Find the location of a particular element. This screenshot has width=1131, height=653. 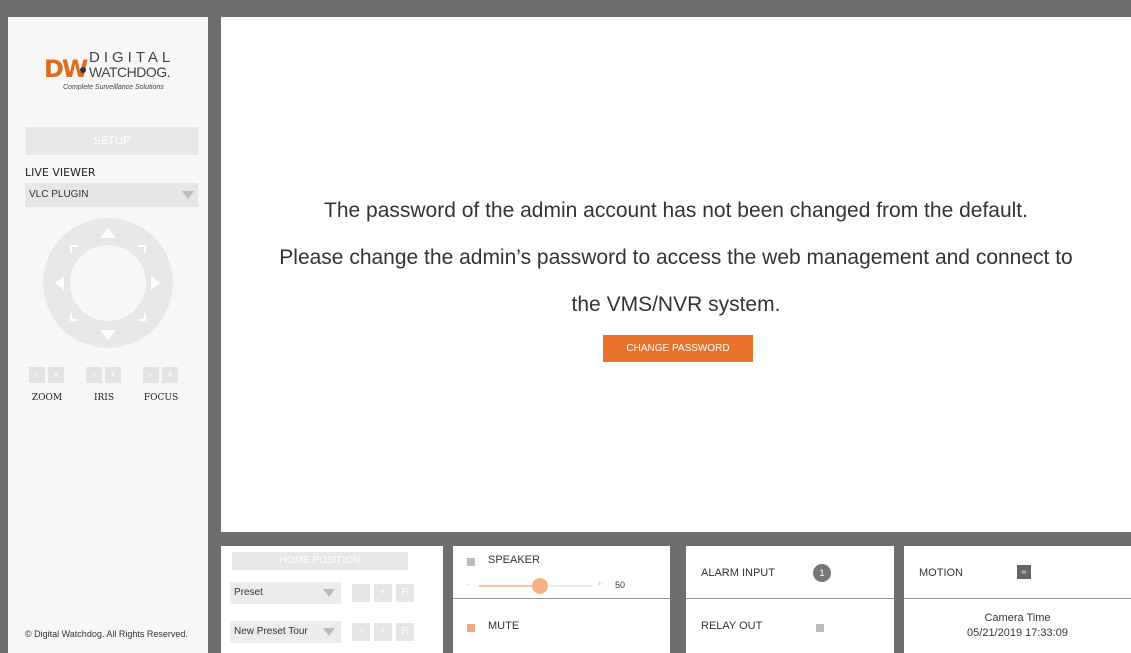

volume-plus-icon: + is located at coordinates (599, 584).